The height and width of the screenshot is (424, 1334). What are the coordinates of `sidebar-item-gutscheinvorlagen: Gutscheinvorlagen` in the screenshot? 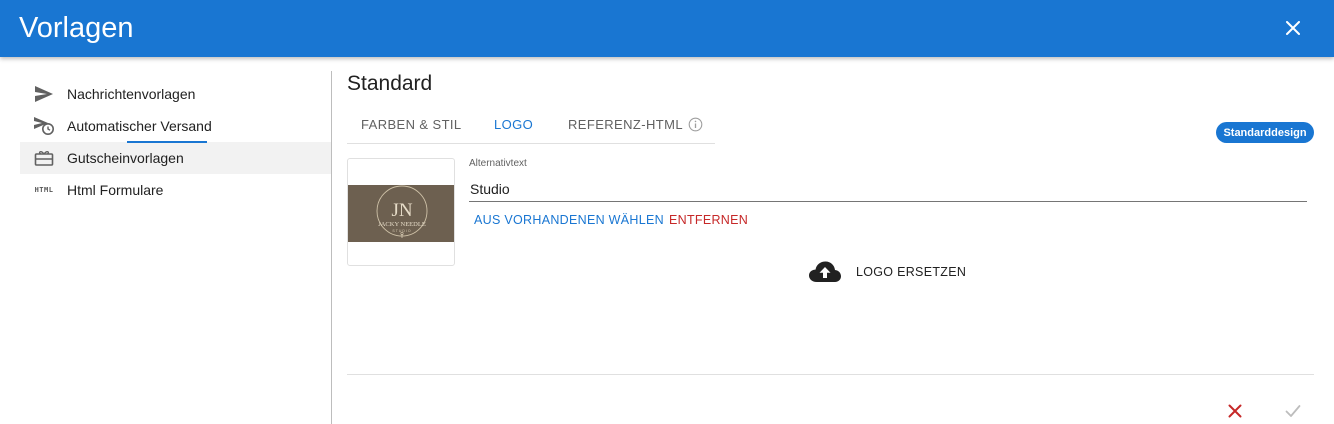 It's located at (175, 158).